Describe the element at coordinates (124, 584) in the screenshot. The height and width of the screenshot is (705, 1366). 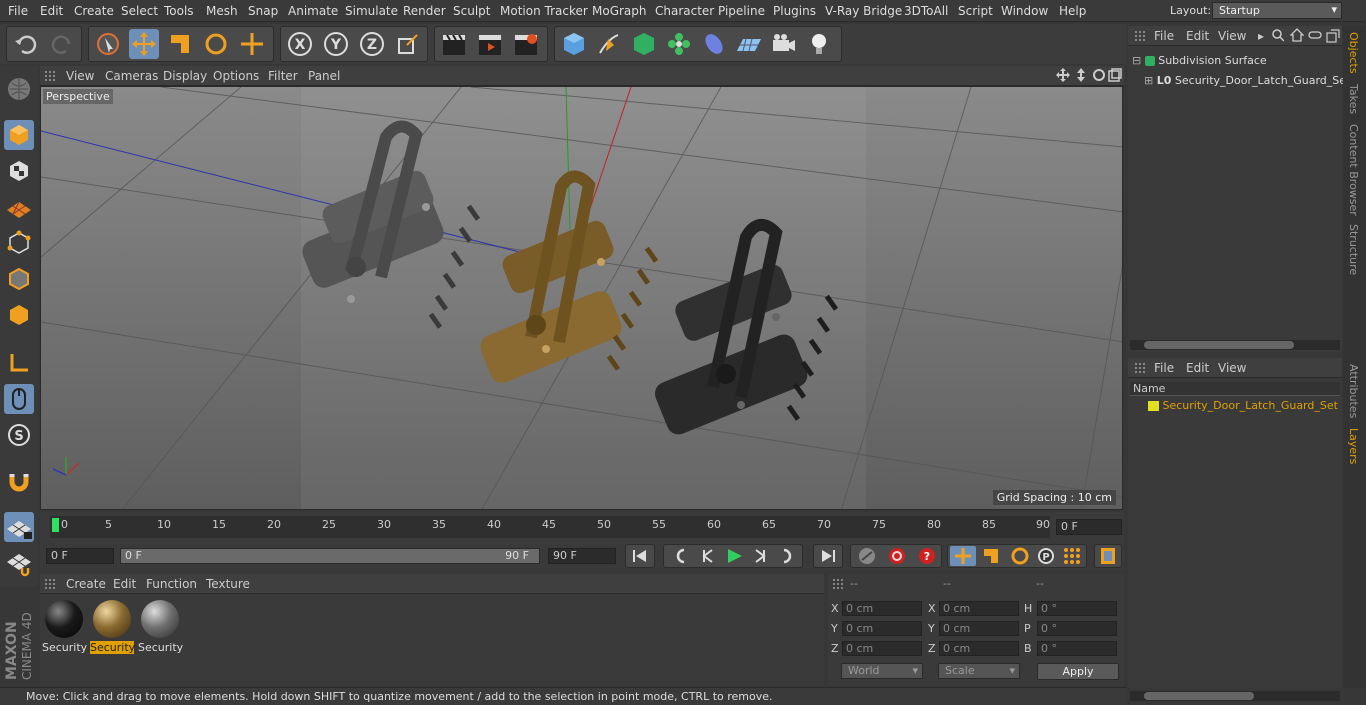
I see `material-menu-edit: Edit` at that location.